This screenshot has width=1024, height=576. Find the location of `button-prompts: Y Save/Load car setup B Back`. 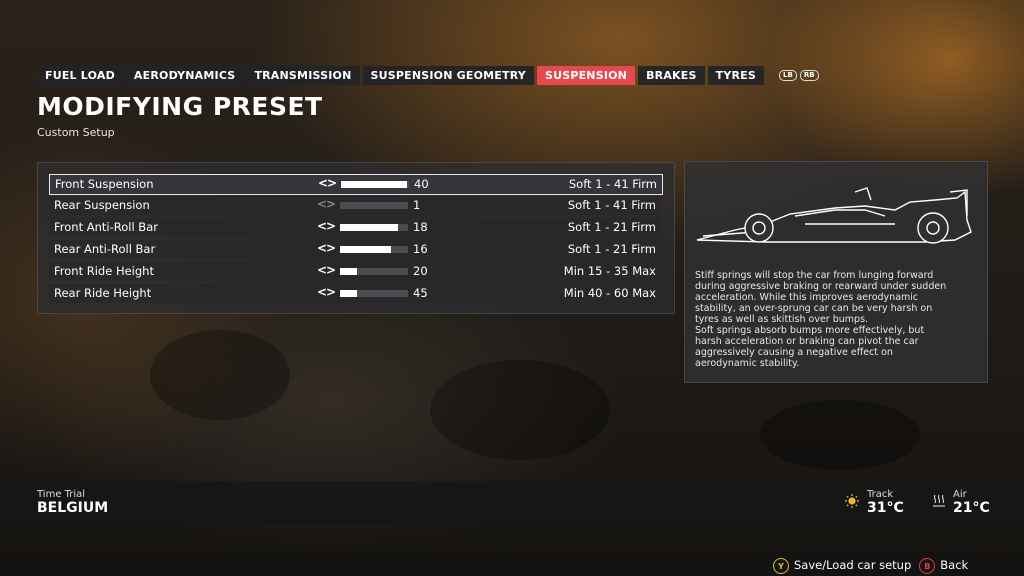

button-prompts: Y Save/Load car setup B Back is located at coordinates (871, 566).